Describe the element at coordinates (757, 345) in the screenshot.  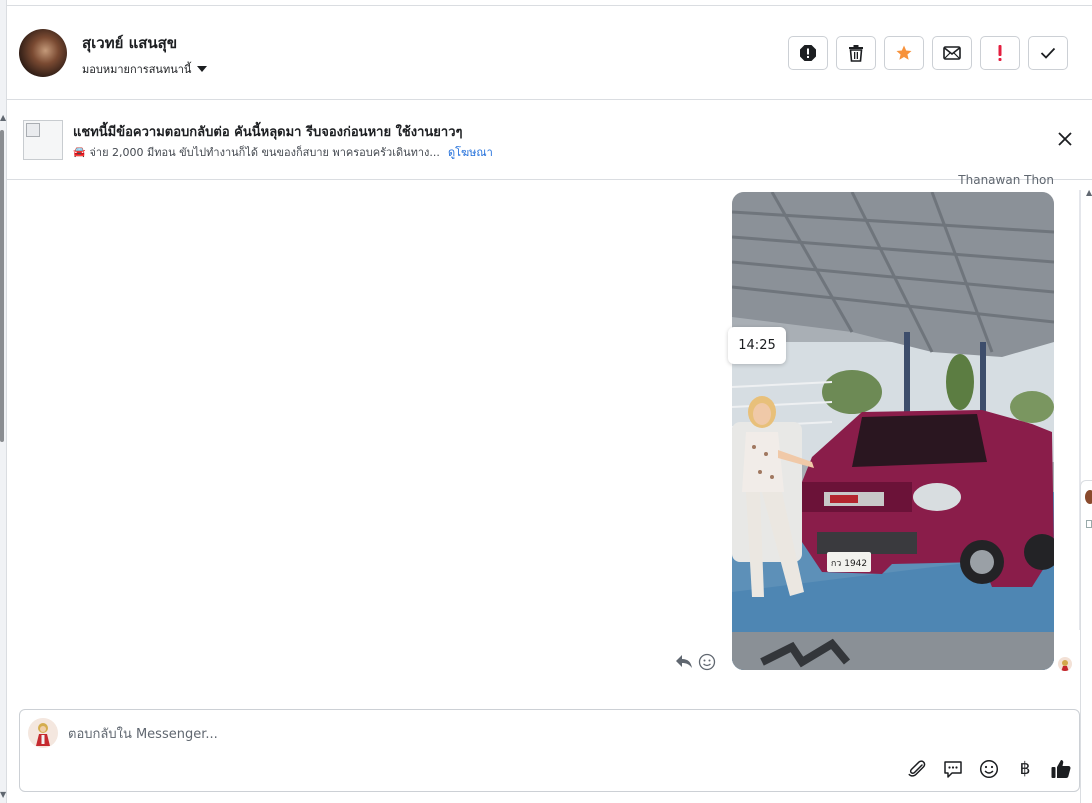
I see `message-timestamp-tooltip: 14:25` at that location.